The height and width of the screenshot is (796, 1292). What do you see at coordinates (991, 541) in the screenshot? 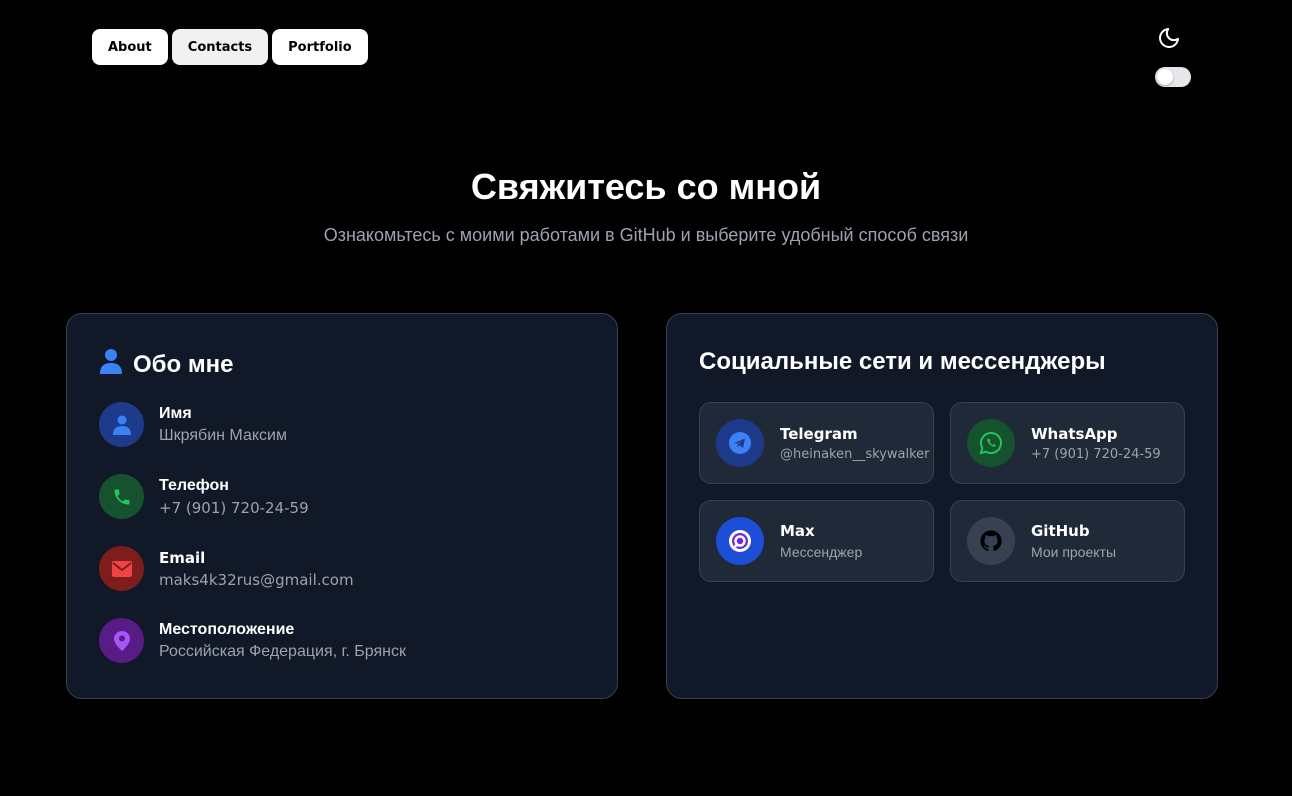
I see `github-icon` at bounding box center [991, 541].